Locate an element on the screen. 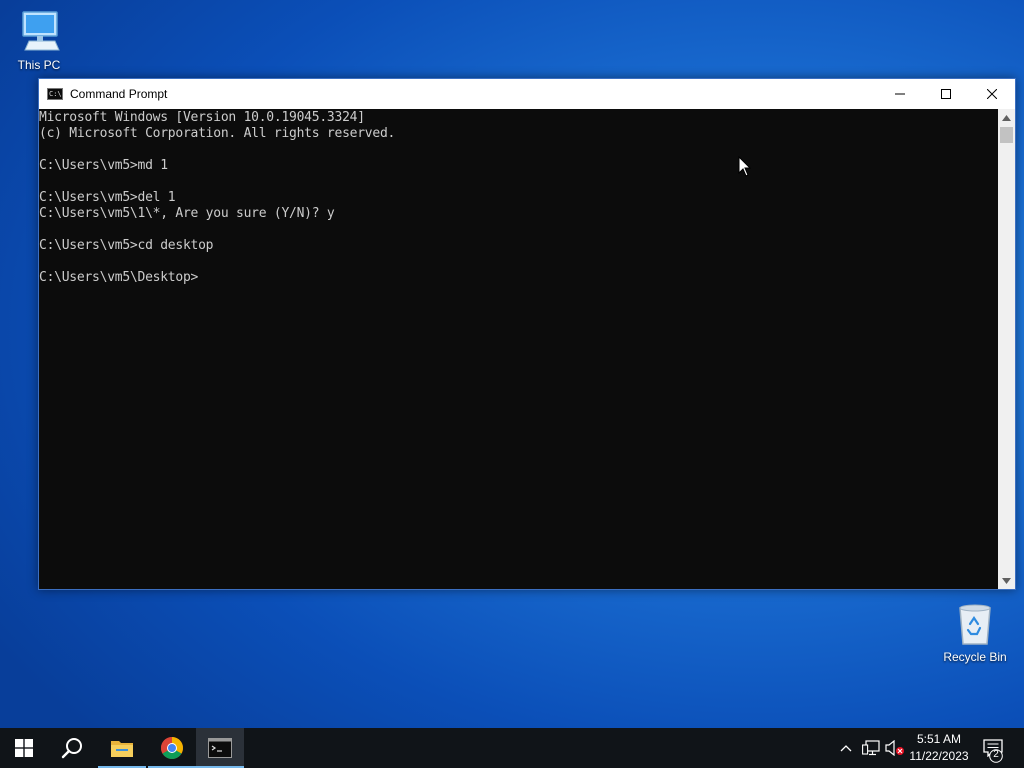 The width and height of the screenshot is (1024, 768). notification-count: 2 is located at coordinates (996, 754).